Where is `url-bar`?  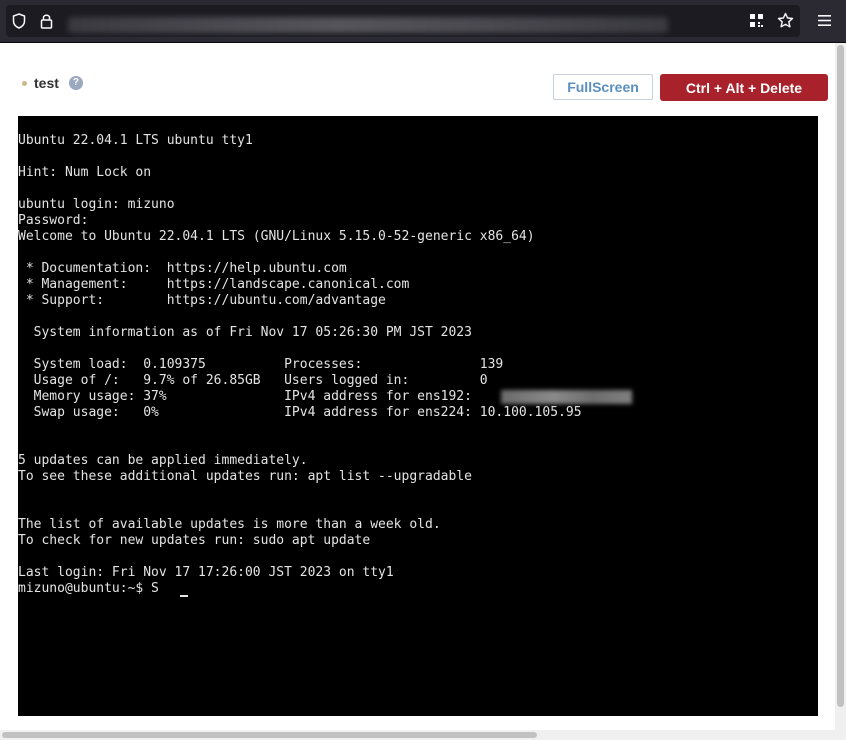
url-bar is located at coordinates (403, 21).